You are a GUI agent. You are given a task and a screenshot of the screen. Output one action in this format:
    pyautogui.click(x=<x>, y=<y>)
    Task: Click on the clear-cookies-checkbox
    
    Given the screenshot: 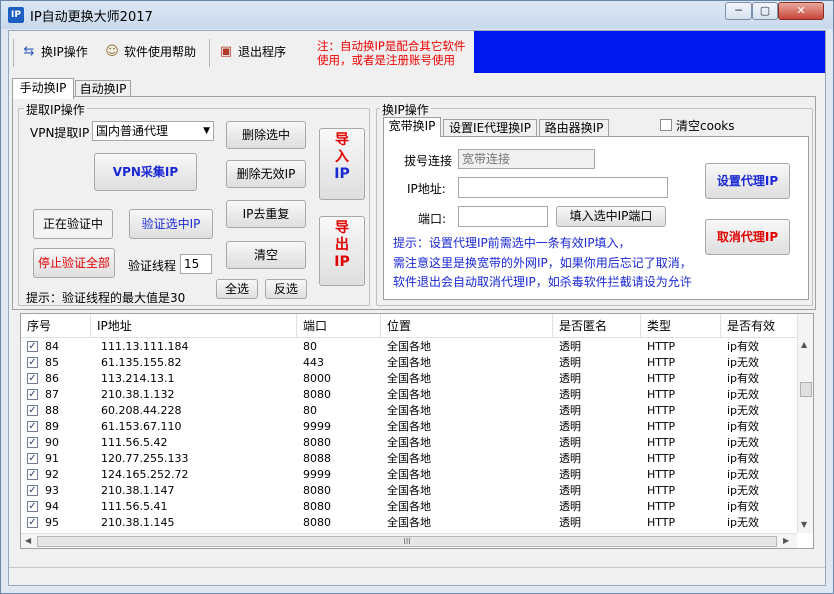 What is the action you would take?
    pyautogui.click(x=666, y=125)
    